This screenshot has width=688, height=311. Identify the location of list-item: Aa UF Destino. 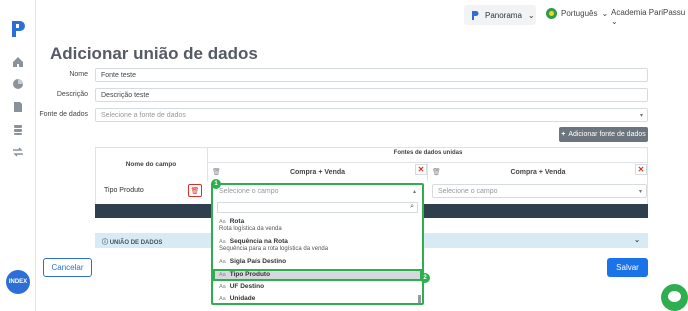
(317, 286).